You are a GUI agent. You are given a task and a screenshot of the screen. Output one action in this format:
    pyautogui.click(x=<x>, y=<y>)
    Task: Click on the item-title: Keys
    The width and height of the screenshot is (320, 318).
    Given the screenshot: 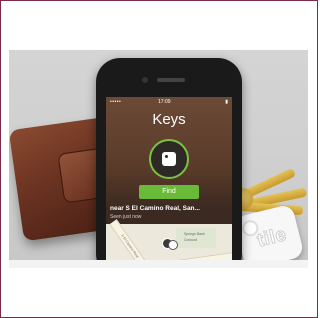 What is the action you would take?
    pyautogui.click(x=169, y=119)
    